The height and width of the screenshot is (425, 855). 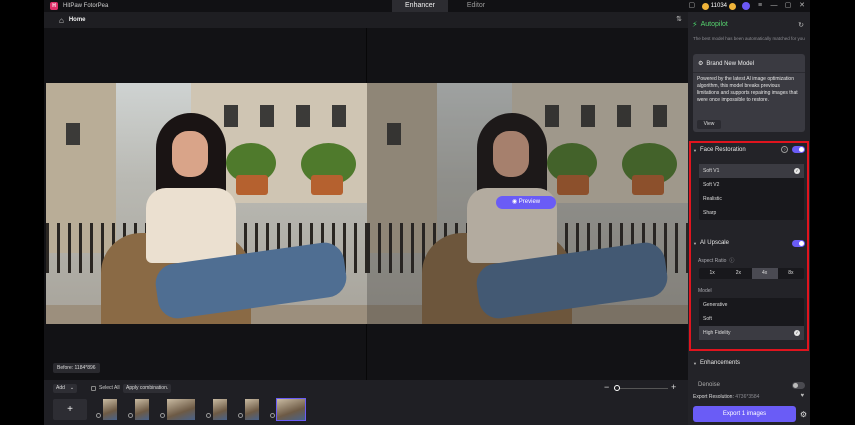 What do you see at coordinates (514, 202) in the screenshot?
I see `eye-icon: ◉` at bounding box center [514, 202].